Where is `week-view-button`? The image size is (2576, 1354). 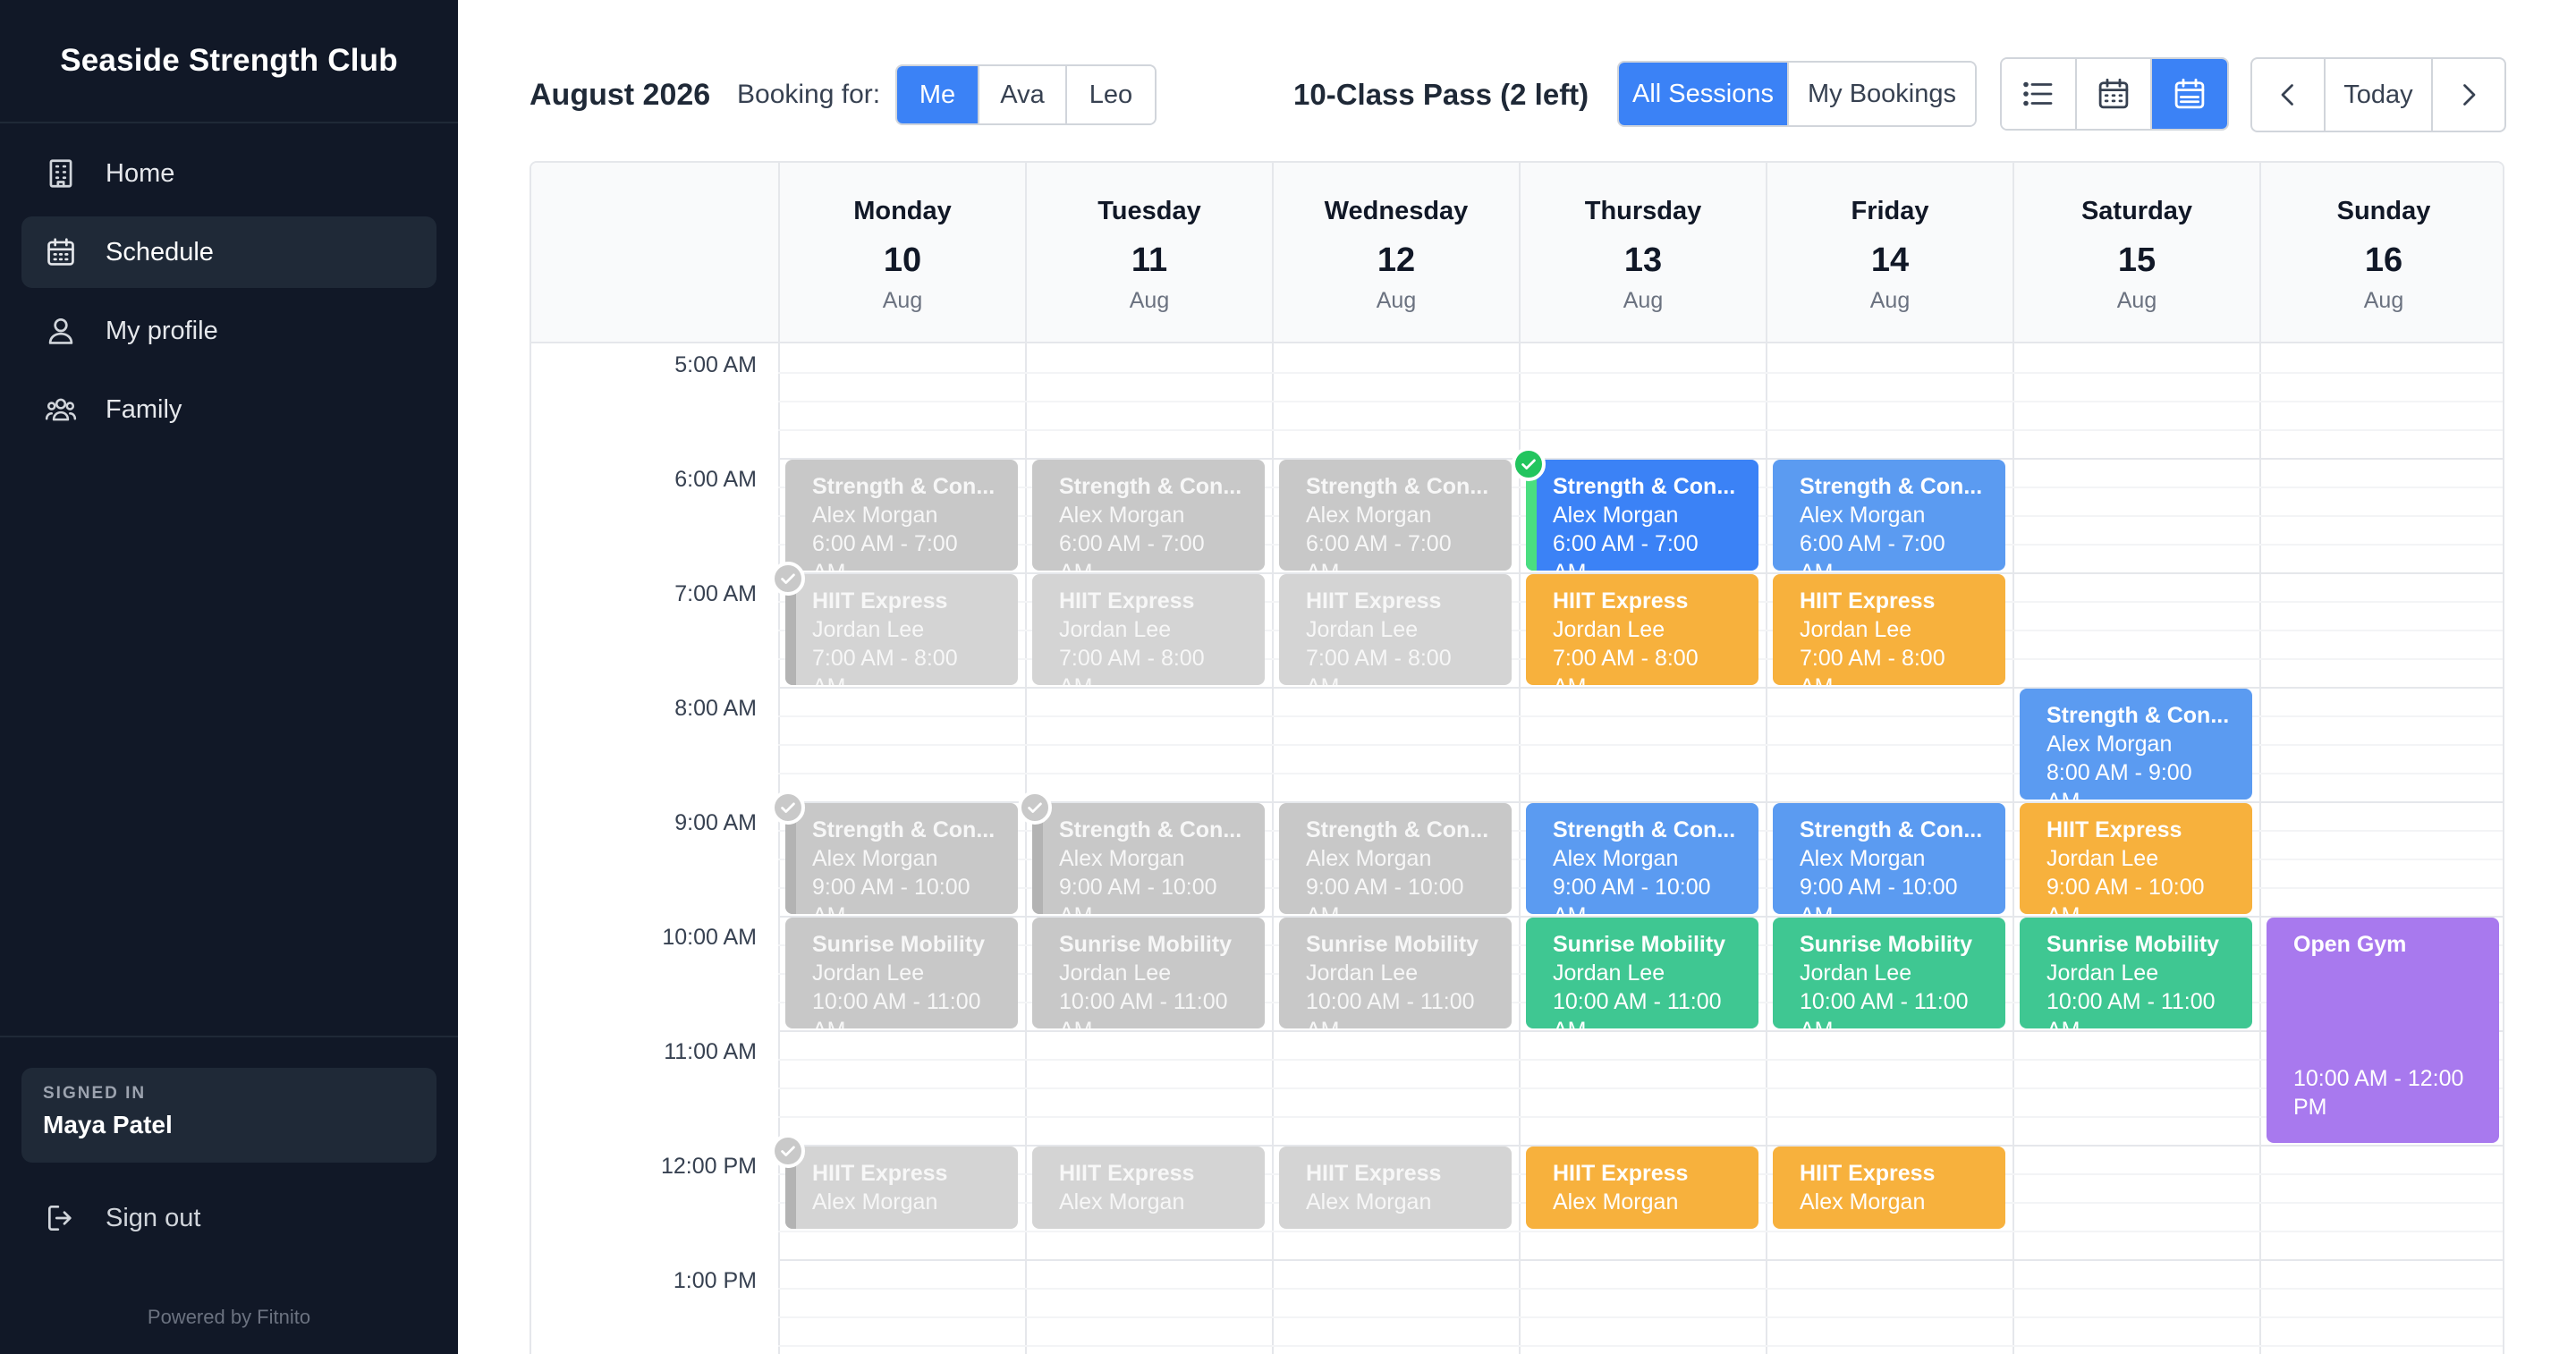 week-view-button is located at coordinates (2189, 94).